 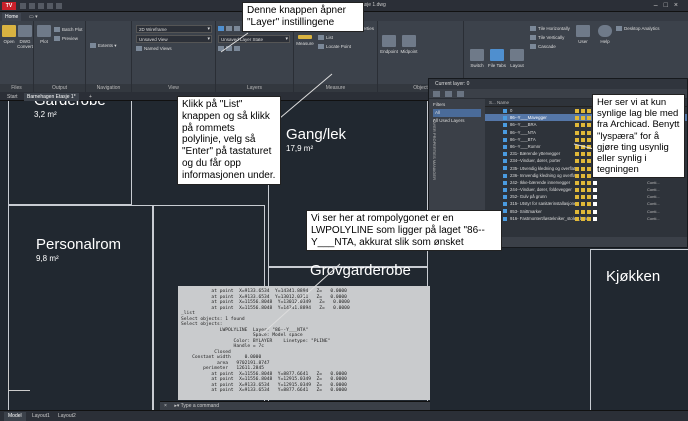 What do you see at coordinates (12, 97) in the screenshot?
I see `tab-start: Start` at bounding box center [12, 97].